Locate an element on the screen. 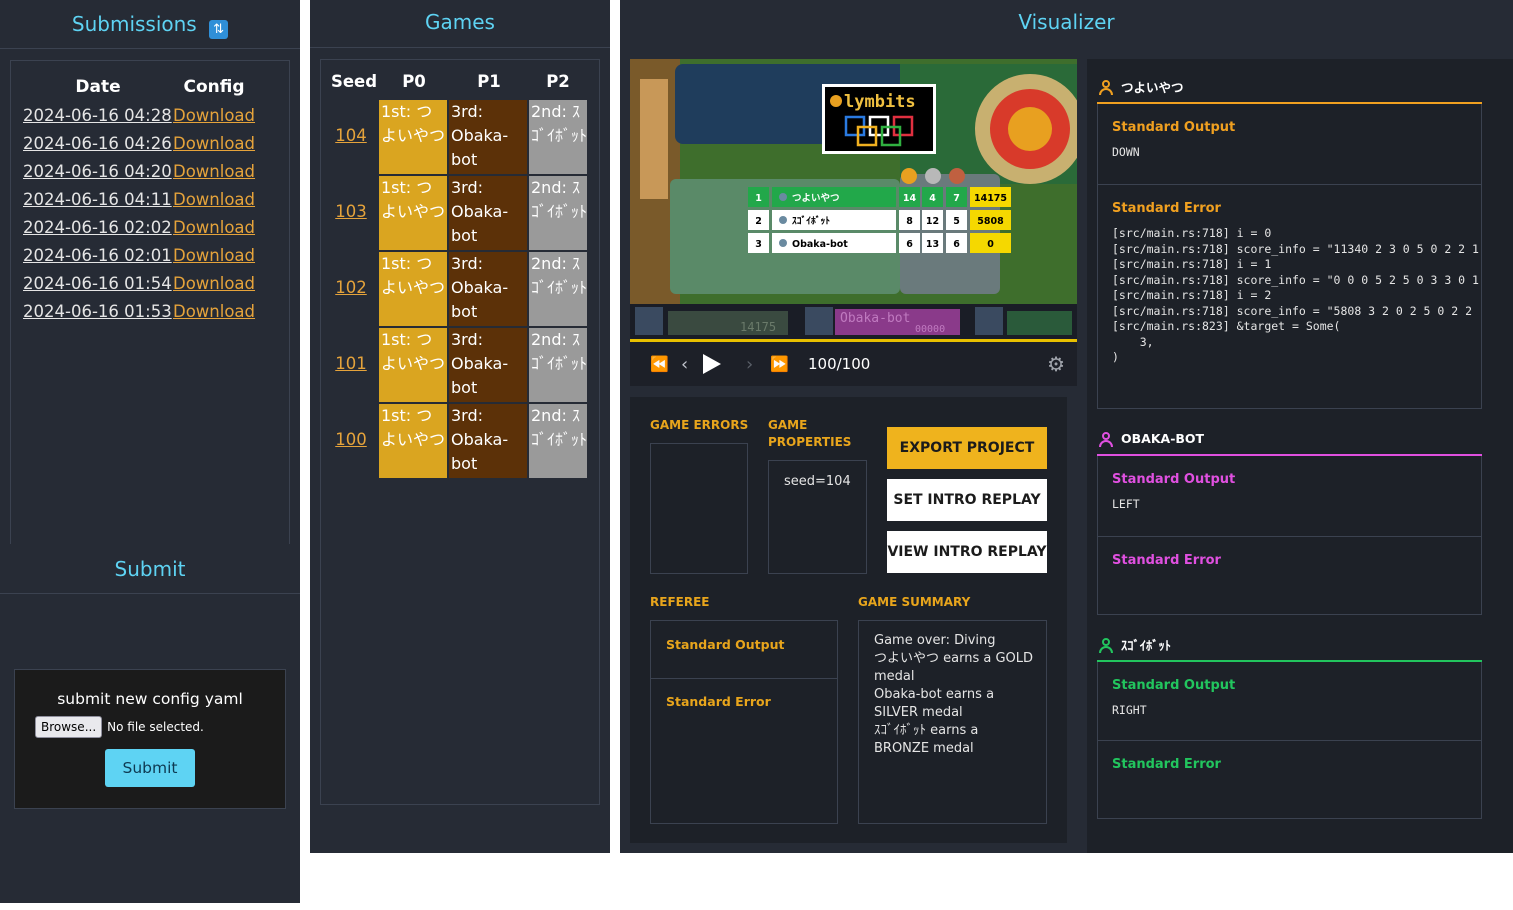 The image size is (1513, 910). user-icon is located at coordinates (1106, 645).